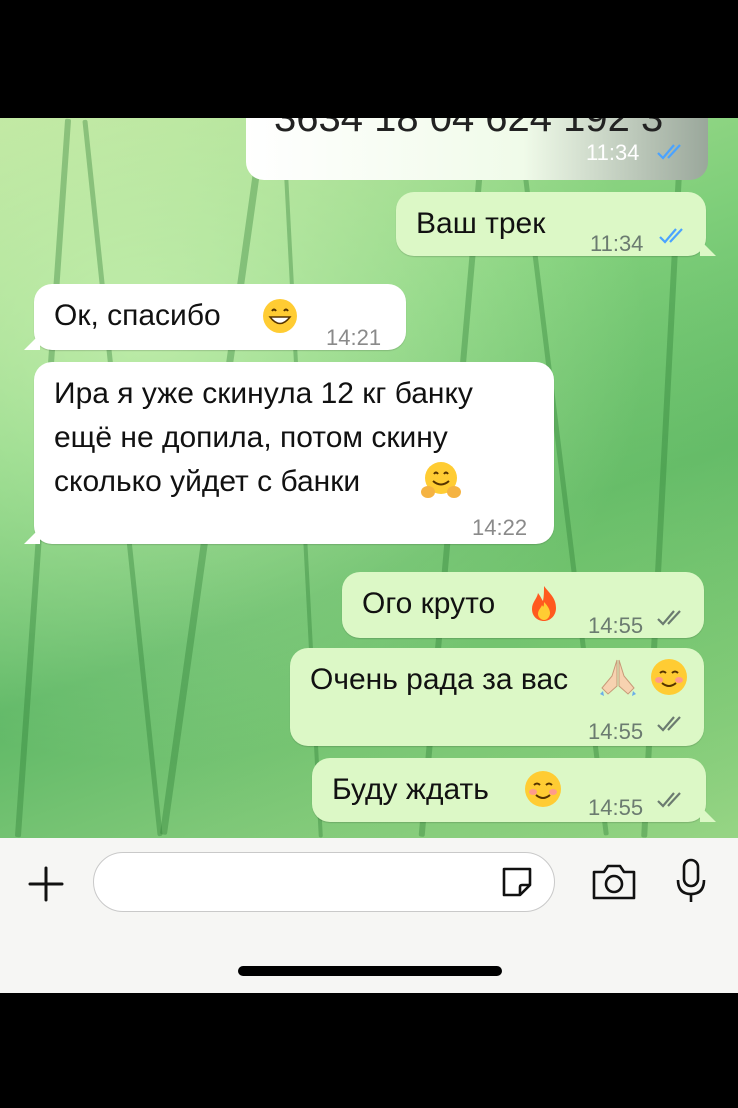 This screenshot has height=1108, width=738. What do you see at coordinates (517, 882) in the screenshot?
I see `sticker-icon` at bounding box center [517, 882].